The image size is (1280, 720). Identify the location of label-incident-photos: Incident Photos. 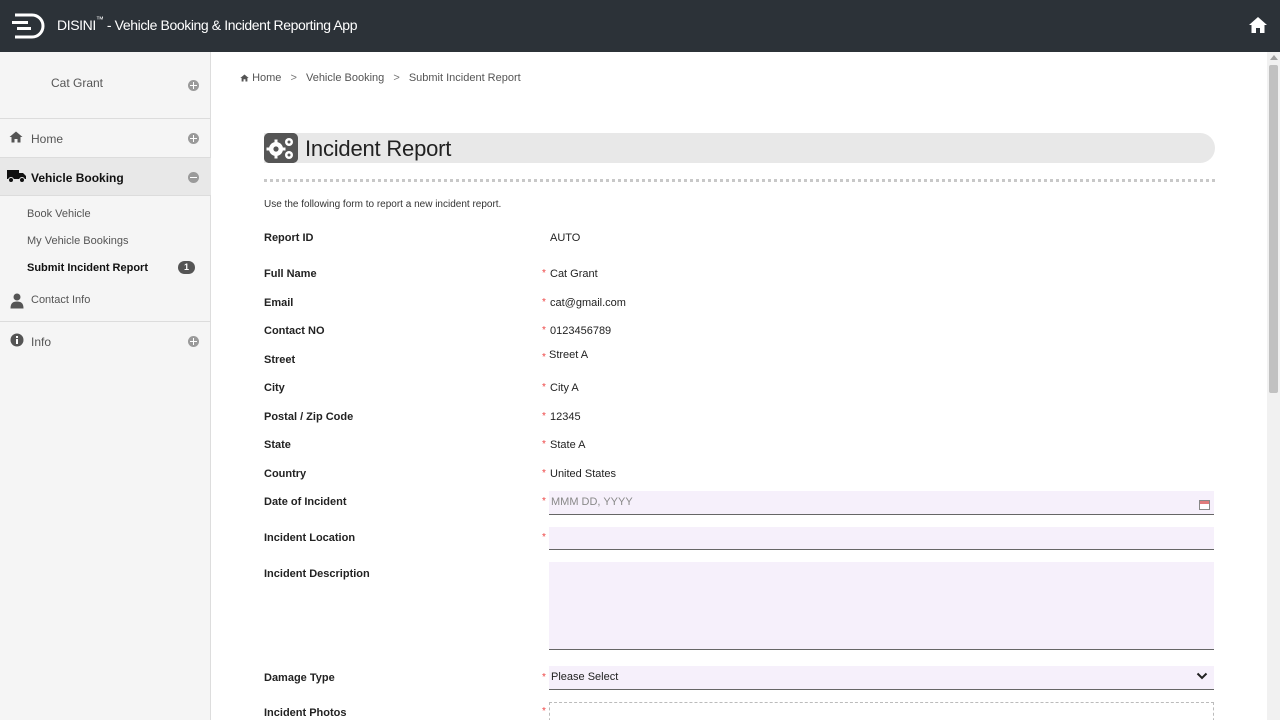
(305, 713).